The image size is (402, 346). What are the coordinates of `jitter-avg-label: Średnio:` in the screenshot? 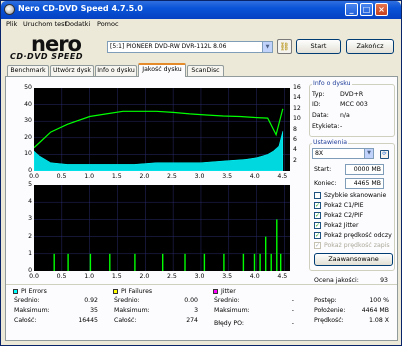 It's located at (227, 300).